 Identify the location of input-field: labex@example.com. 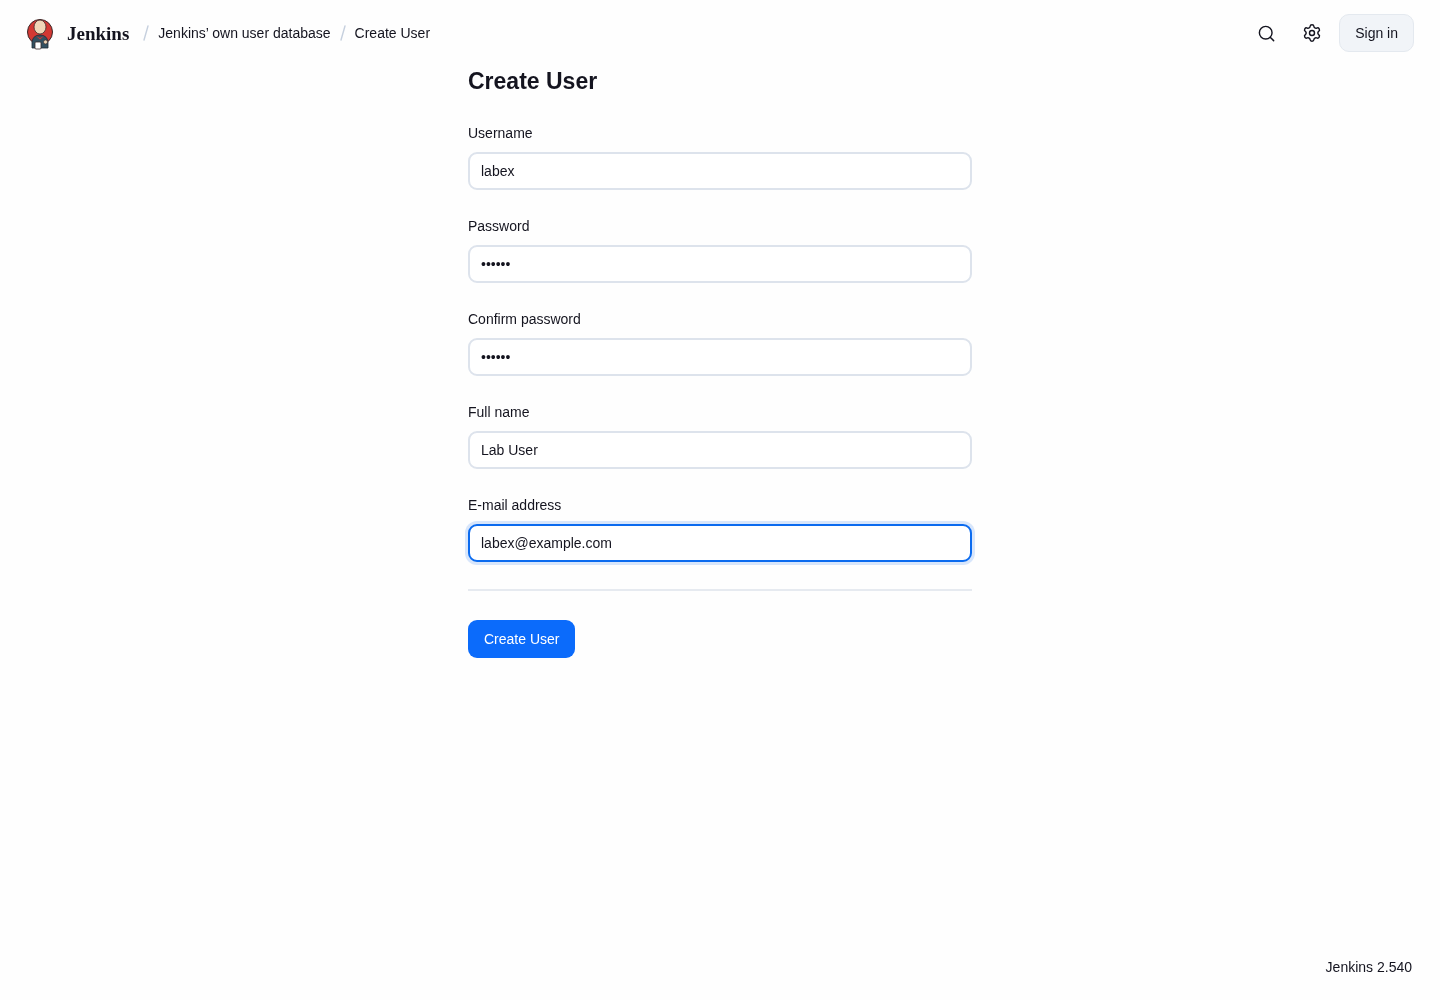
(720, 543).